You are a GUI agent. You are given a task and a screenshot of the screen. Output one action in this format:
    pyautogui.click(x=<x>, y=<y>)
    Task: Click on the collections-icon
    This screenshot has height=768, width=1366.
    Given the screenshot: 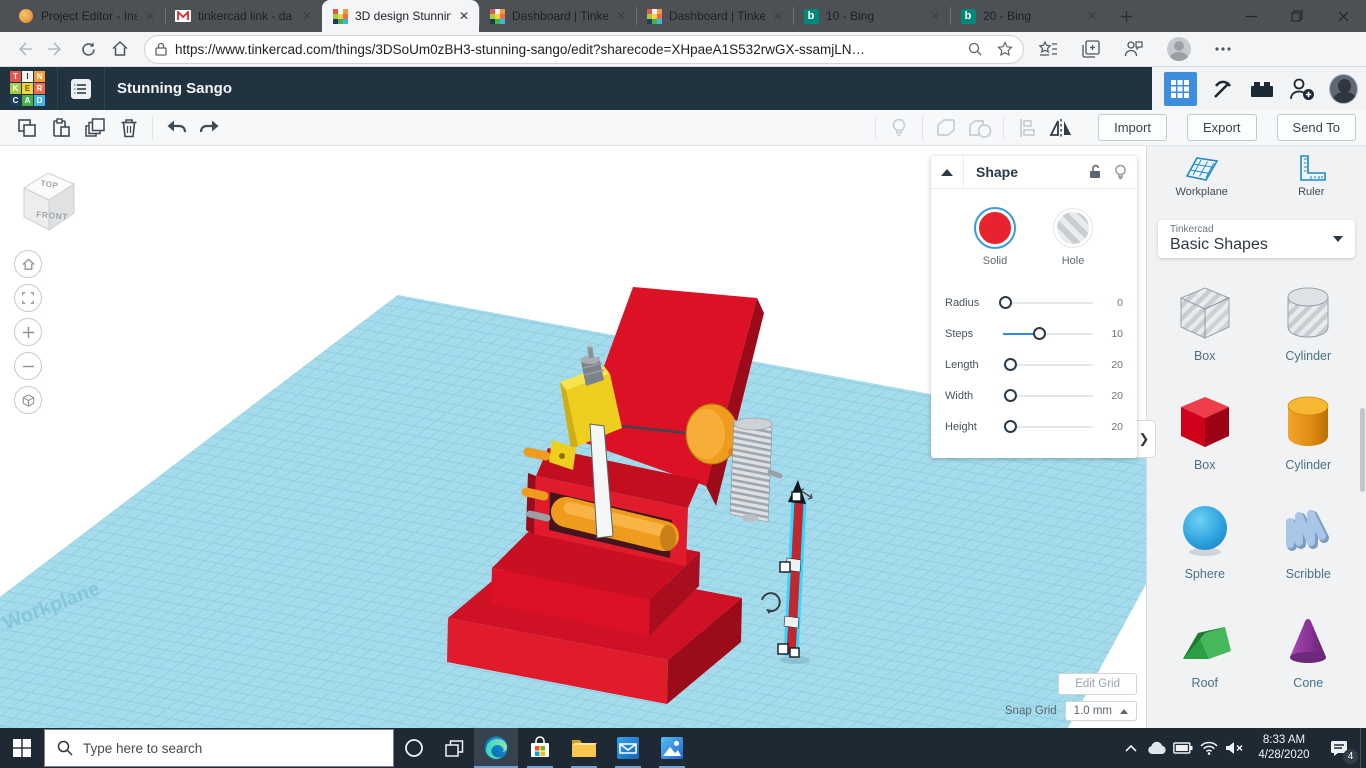 What is the action you would take?
    pyautogui.click(x=1091, y=49)
    